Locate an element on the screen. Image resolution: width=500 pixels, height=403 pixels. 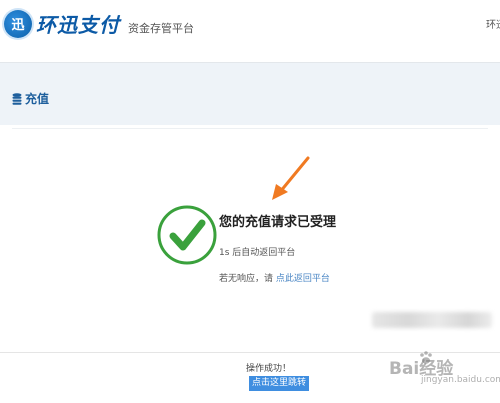
check-circle-icon is located at coordinates (187, 235).